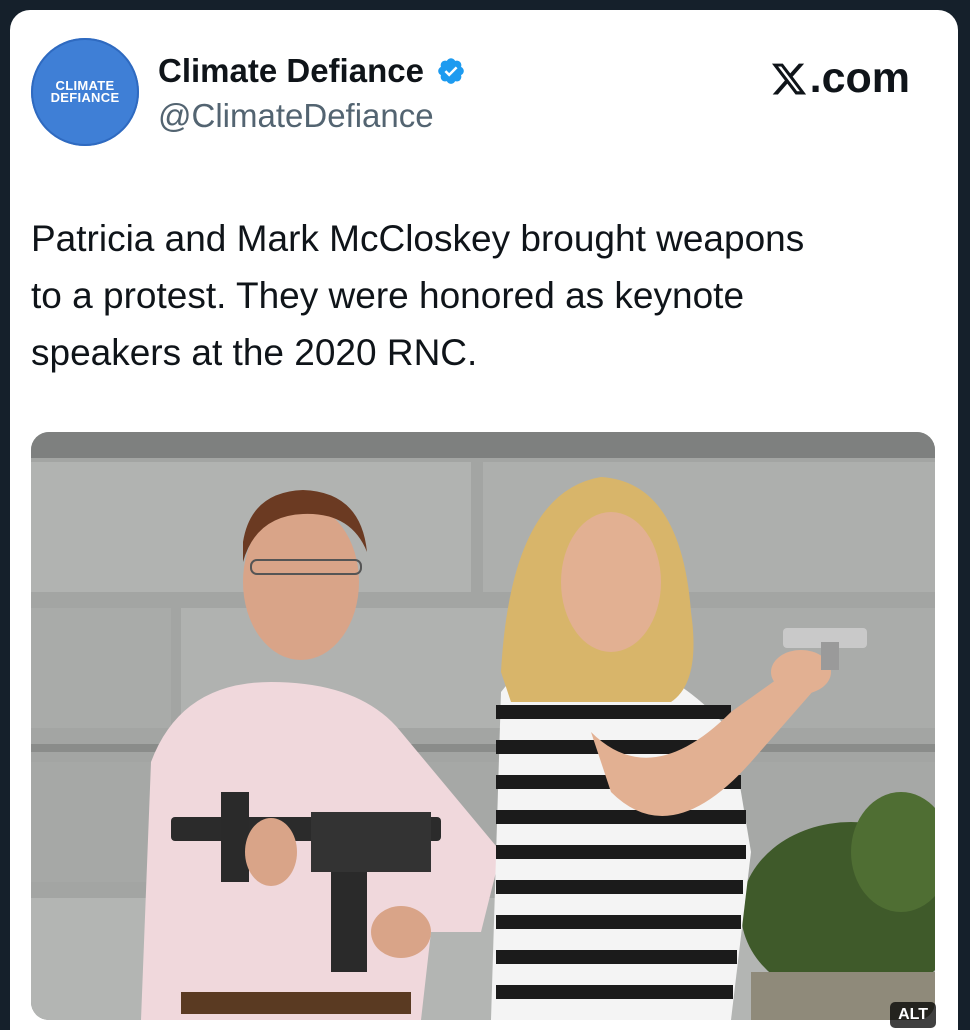 This screenshot has height=1030, width=970. I want to click on x-com-watermark: .com, so click(840, 78).